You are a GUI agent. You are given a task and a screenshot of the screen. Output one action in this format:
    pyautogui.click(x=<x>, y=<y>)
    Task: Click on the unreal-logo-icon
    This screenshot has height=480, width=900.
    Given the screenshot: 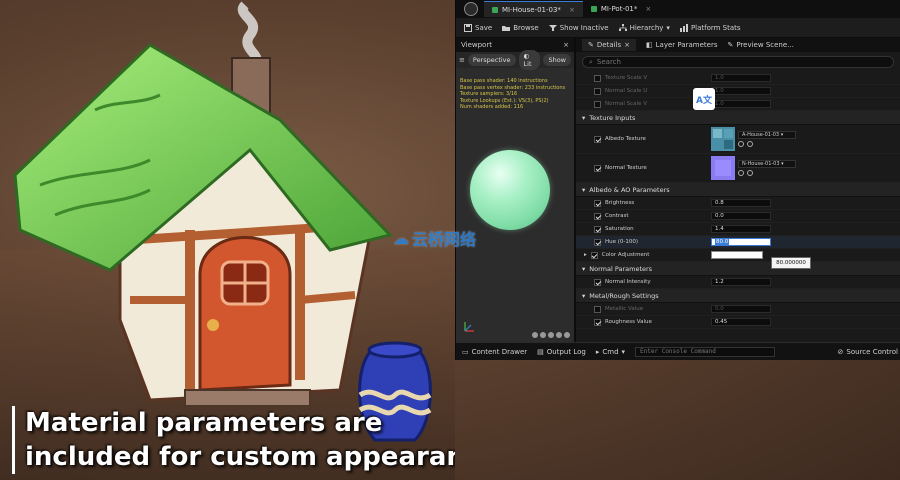 What is the action you would take?
    pyautogui.click(x=471, y=9)
    